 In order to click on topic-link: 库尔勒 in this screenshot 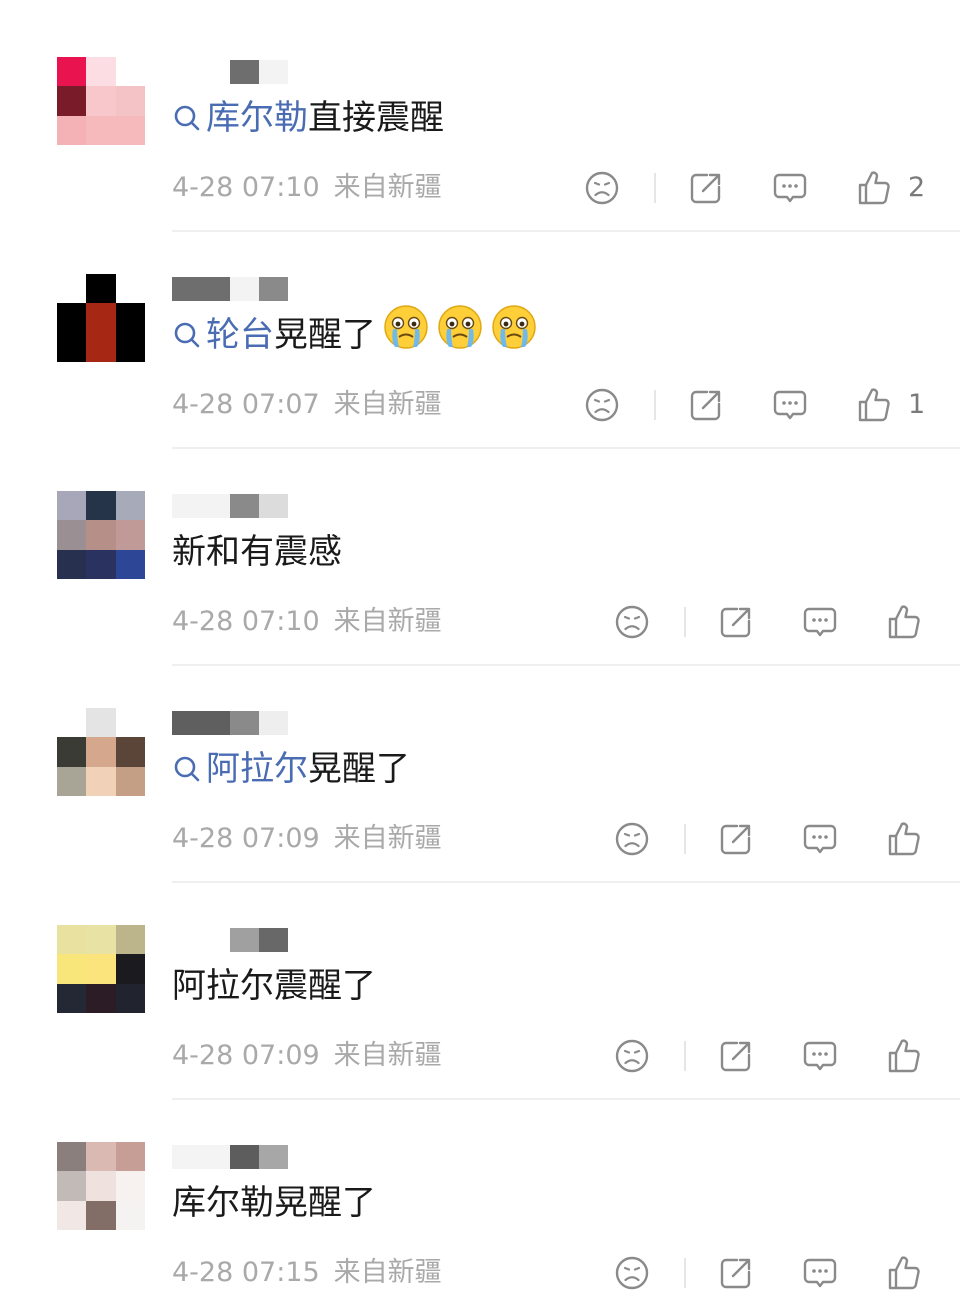, I will do `click(240, 118)`.